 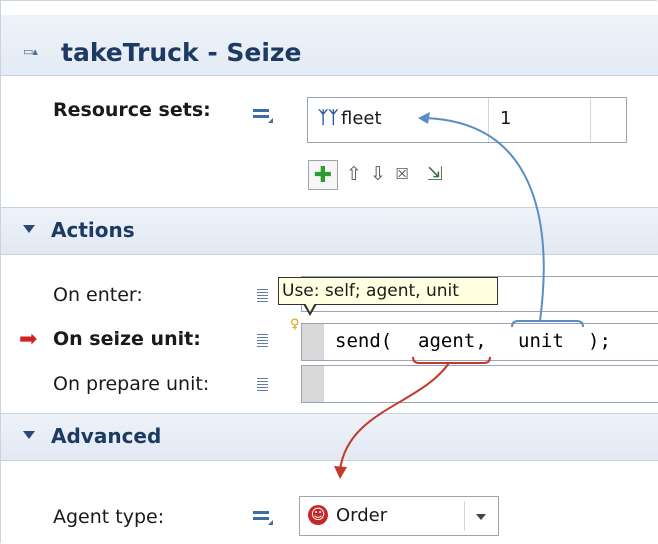 I want to click on unit-bracket, so click(x=547, y=324).